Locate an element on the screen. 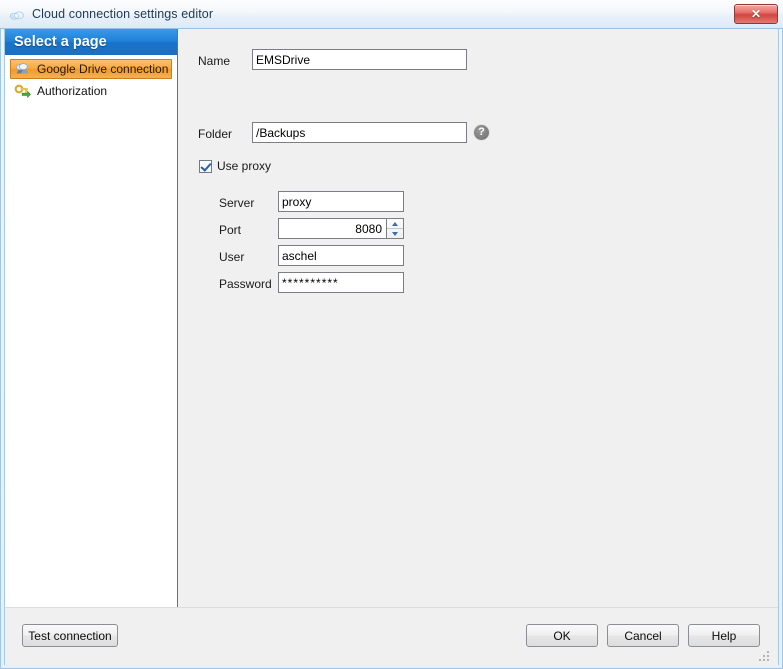 Image resolution: width=783 pixels, height=669 pixels. sidebar-item-authorization: Authorization is located at coordinates (91, 91).